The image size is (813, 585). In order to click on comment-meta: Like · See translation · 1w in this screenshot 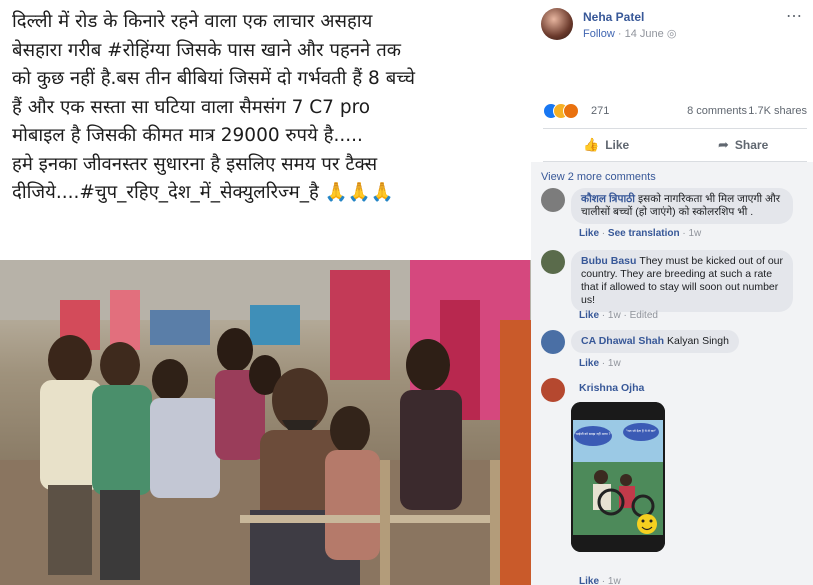, I will do `click(640, 233)`.